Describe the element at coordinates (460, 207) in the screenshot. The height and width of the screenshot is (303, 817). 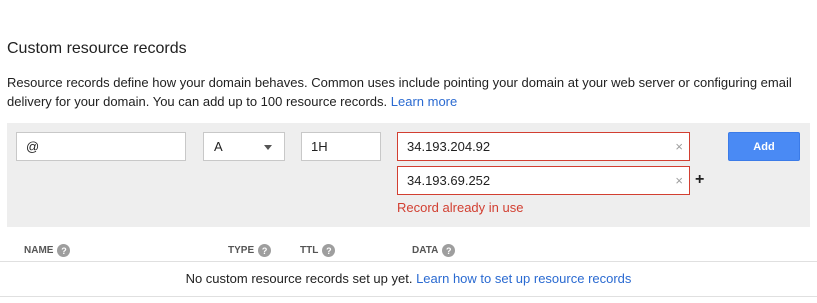
I see `error-message: Record already in use` at that location.